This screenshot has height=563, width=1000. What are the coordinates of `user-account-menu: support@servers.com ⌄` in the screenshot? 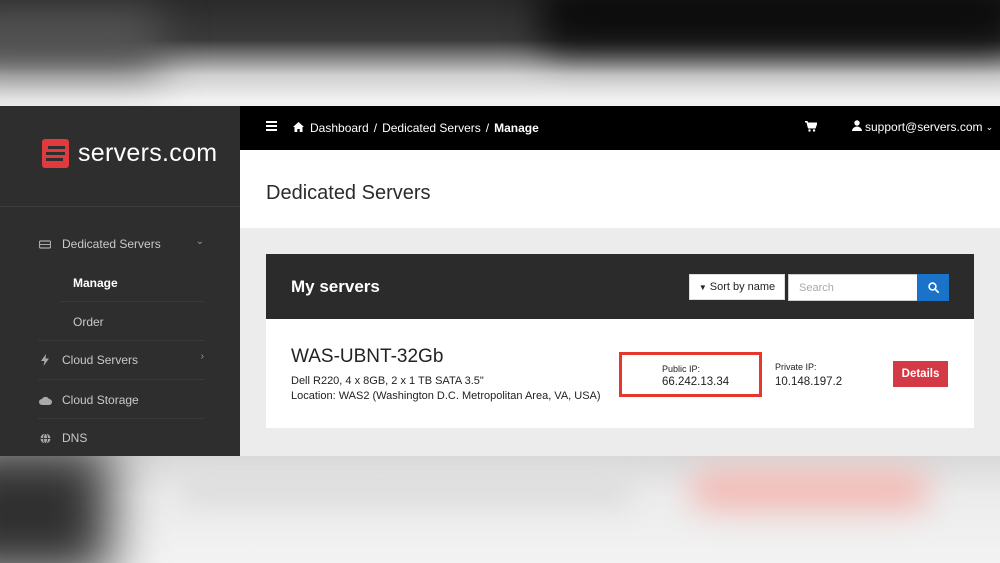 It's located at (922, 127).